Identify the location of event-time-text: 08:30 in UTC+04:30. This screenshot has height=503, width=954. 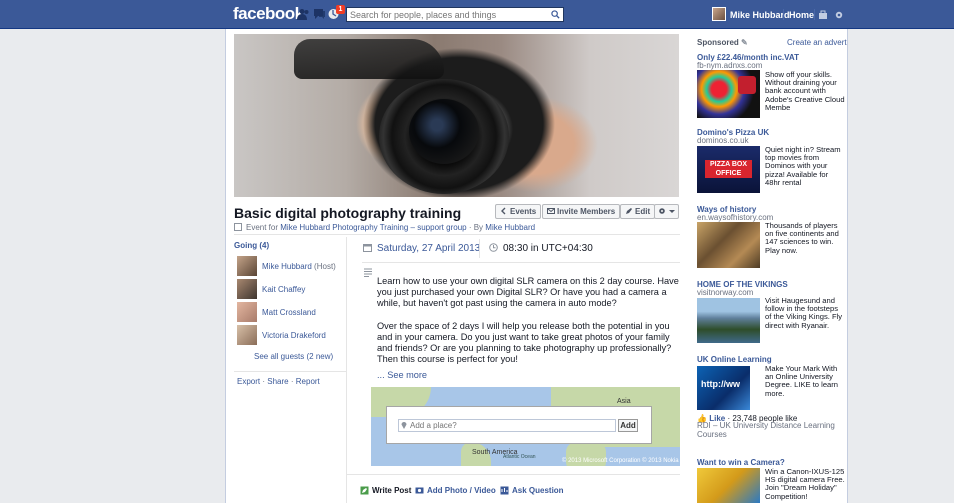
(548, 248).